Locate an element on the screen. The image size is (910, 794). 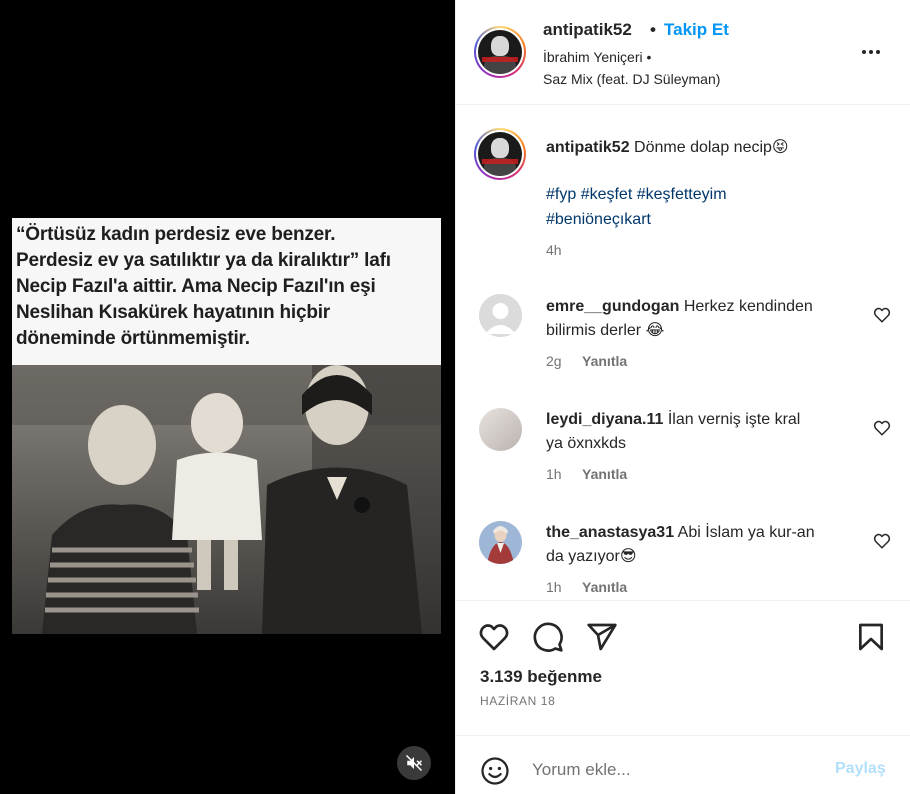
comment-text-cont: bilirmis derler is located at coordinates (594, 330).